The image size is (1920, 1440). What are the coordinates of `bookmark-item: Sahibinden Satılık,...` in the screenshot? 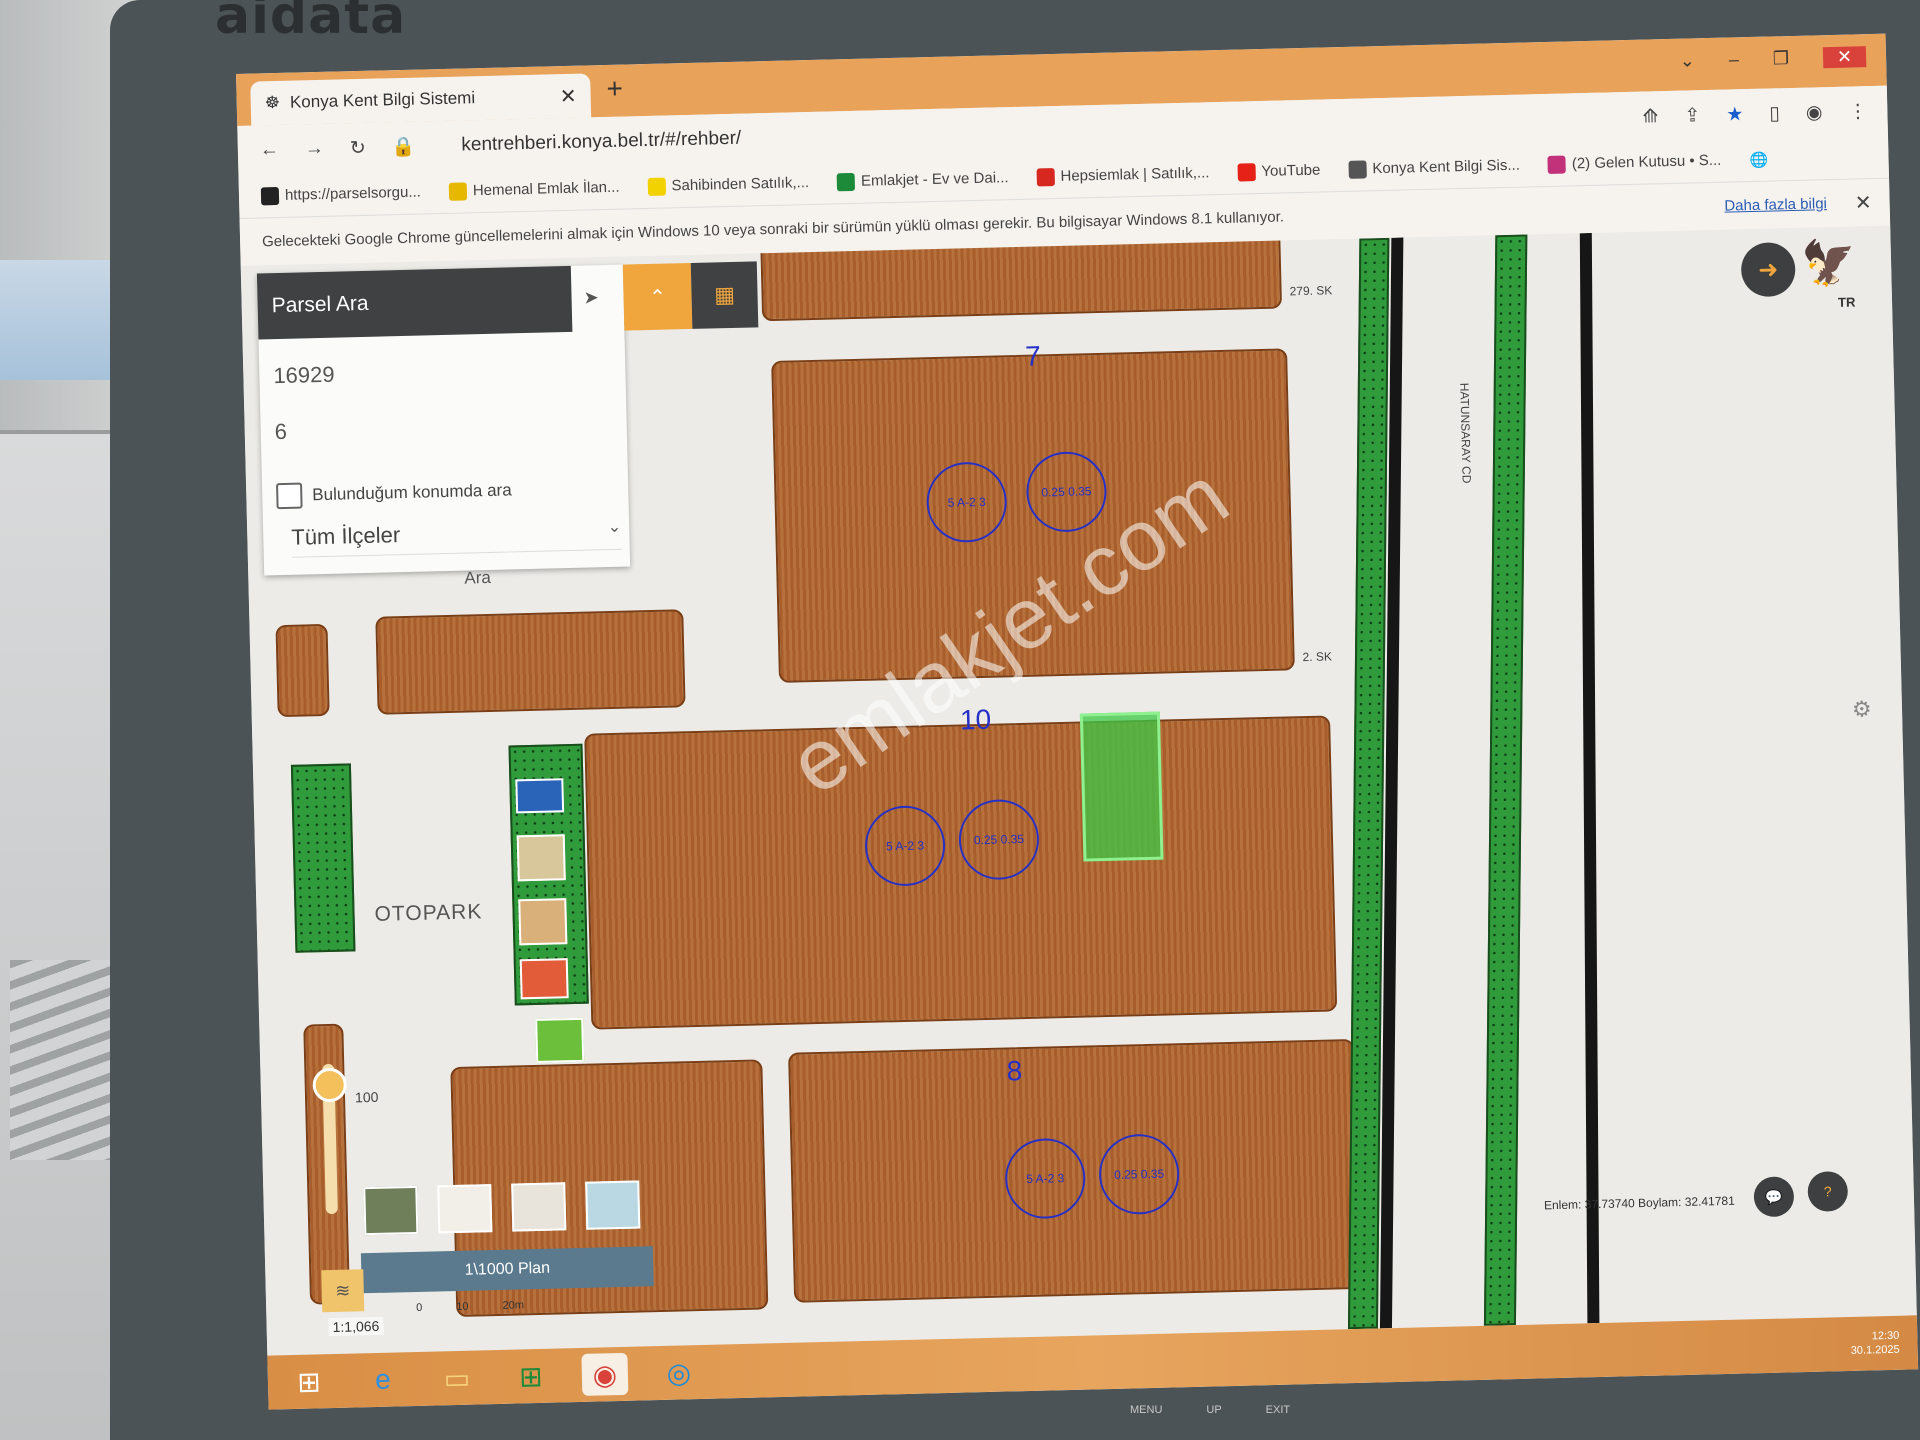 It's located at (728, 185).